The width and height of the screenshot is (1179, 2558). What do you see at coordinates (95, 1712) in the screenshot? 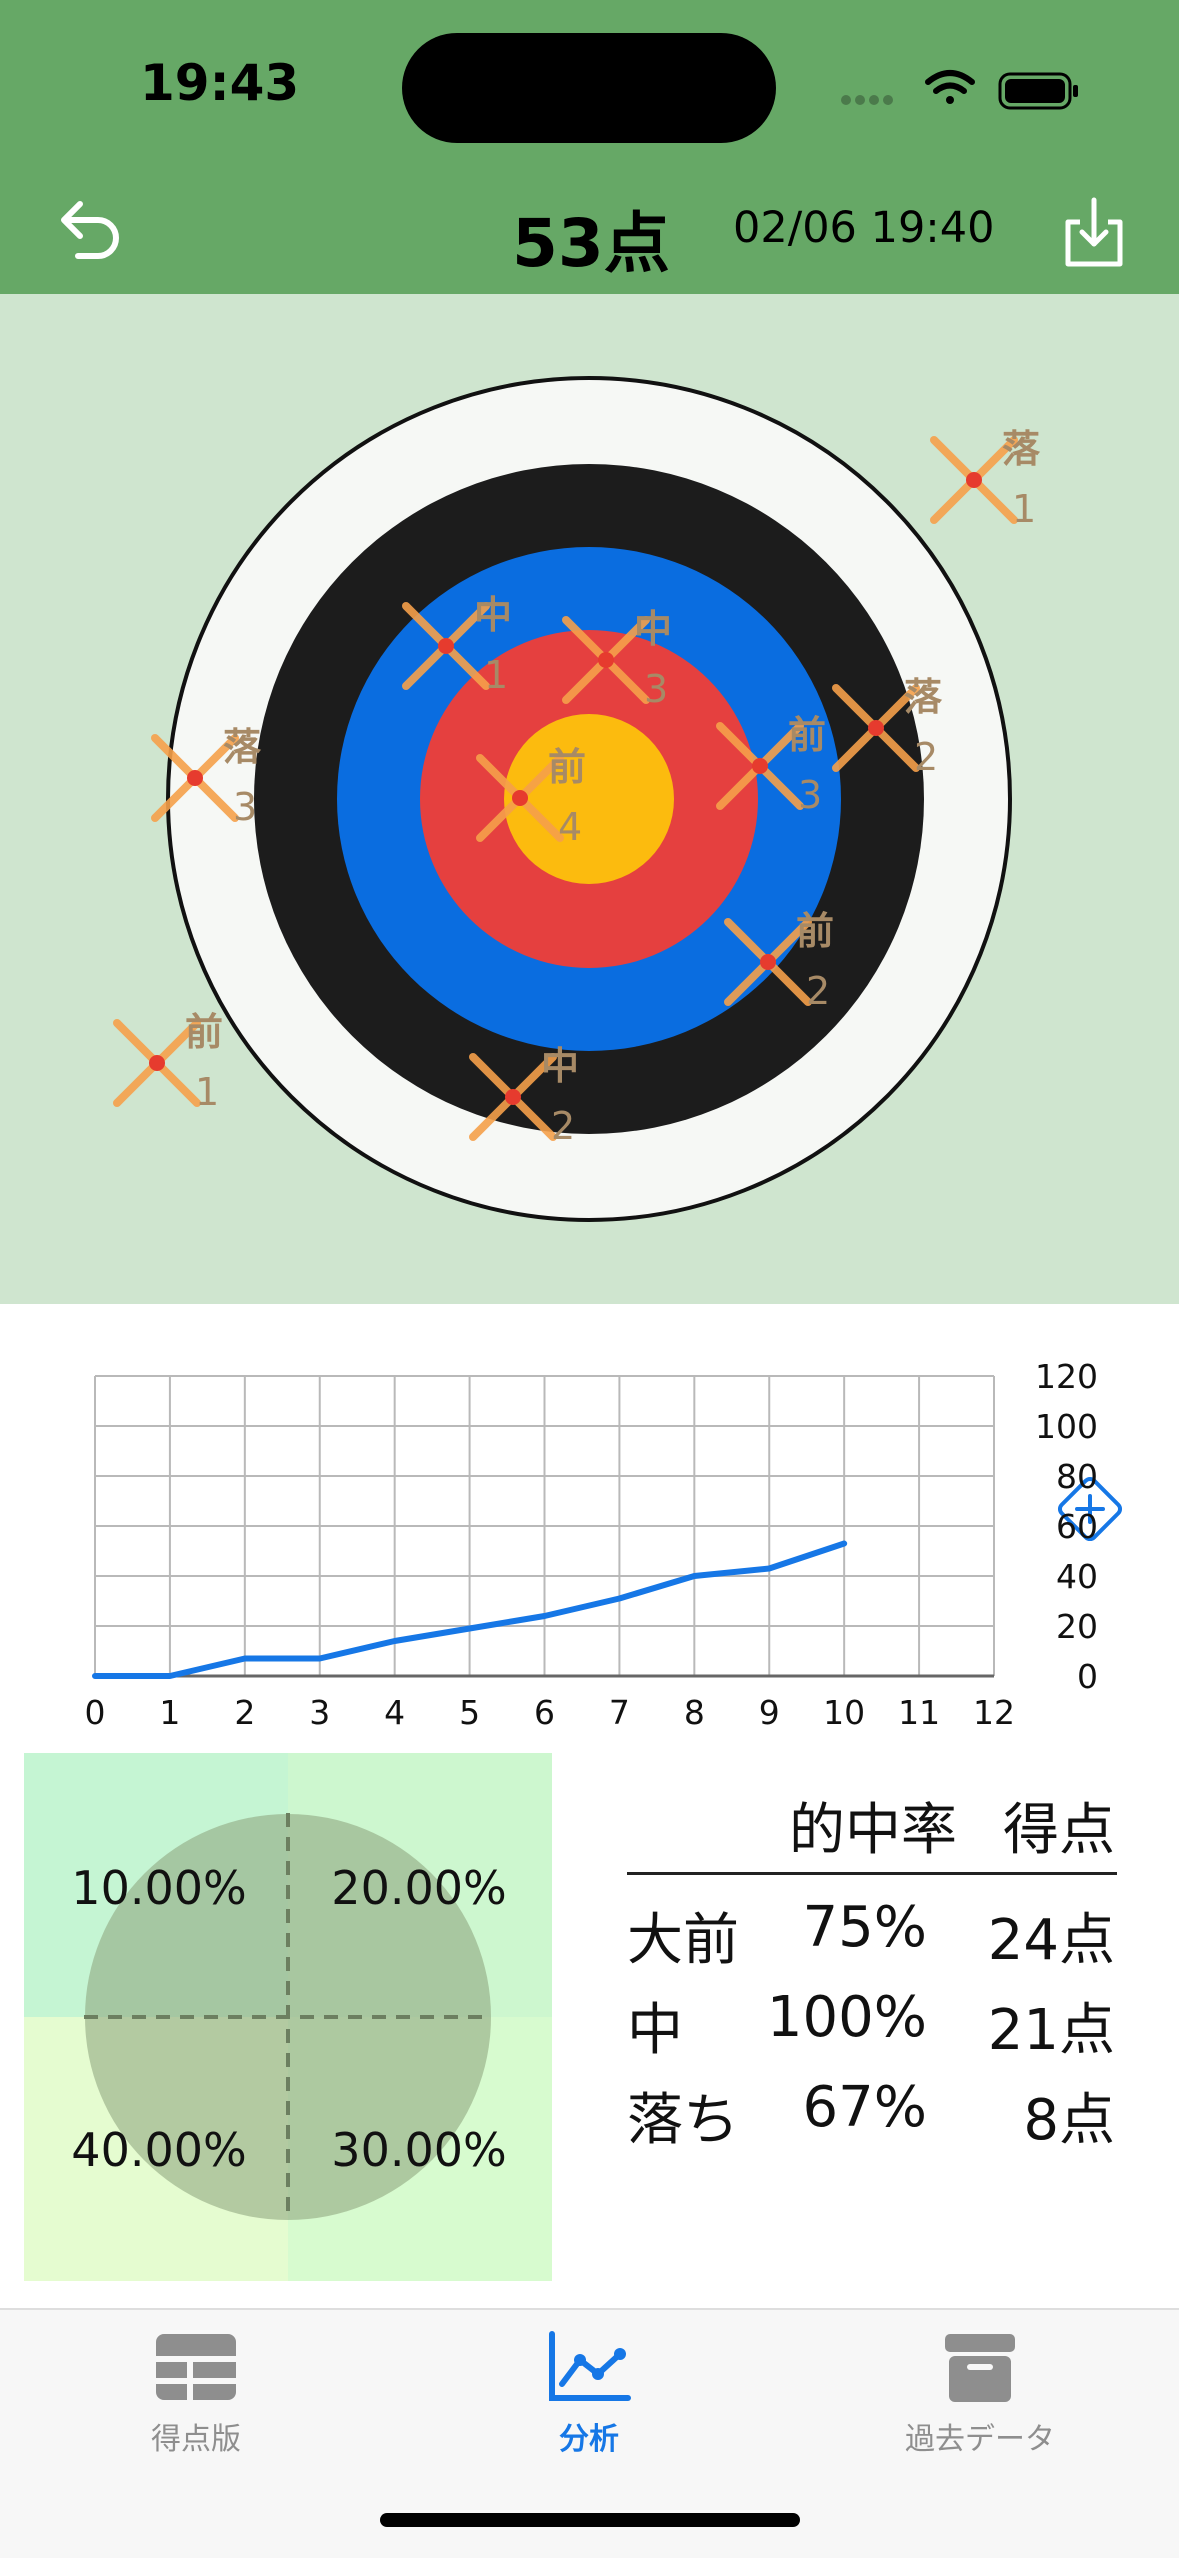
I see `x-tick-label: 0` at bounding box center [95, 1712].